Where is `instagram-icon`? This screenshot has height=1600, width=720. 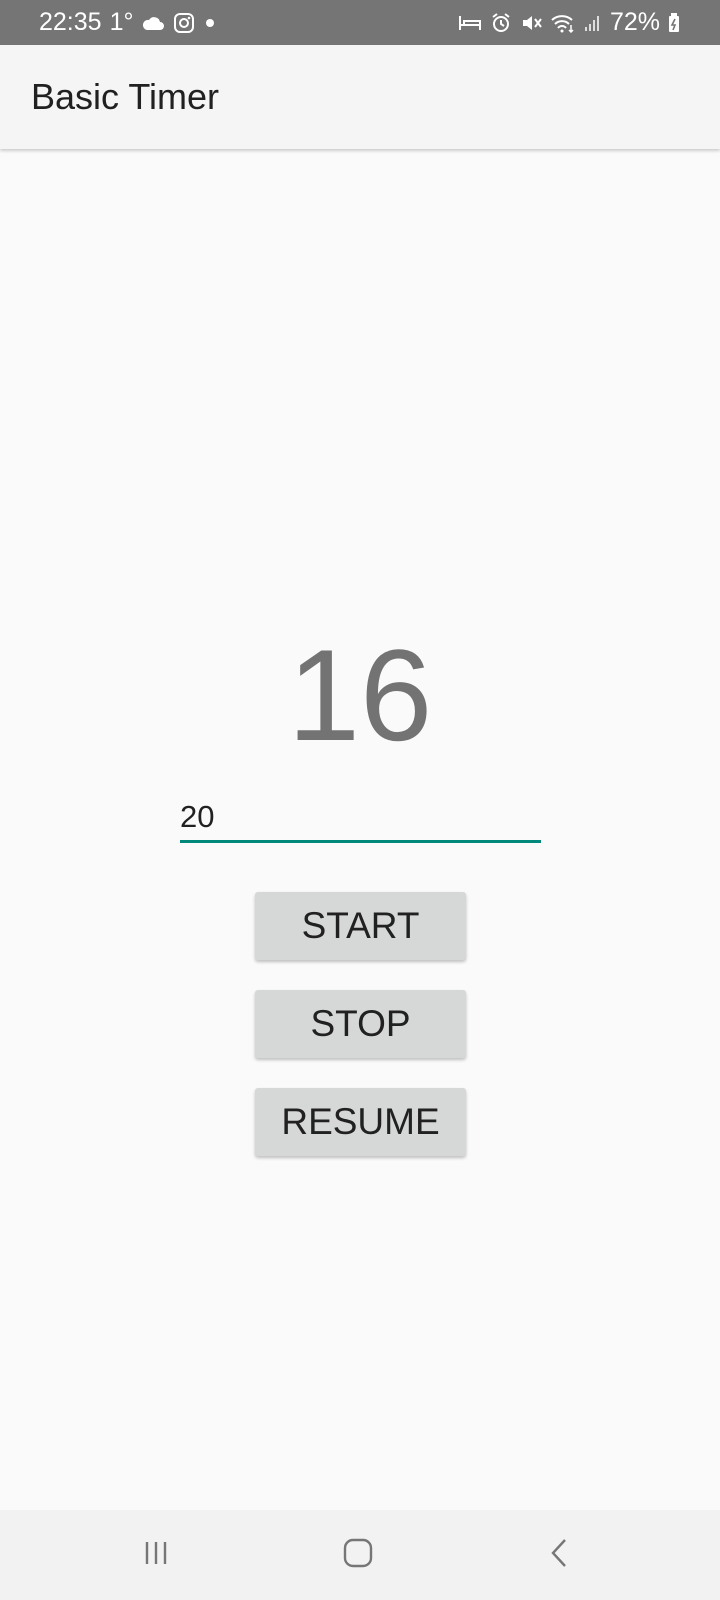 instagram-icon is located at coordinates (184, 23).